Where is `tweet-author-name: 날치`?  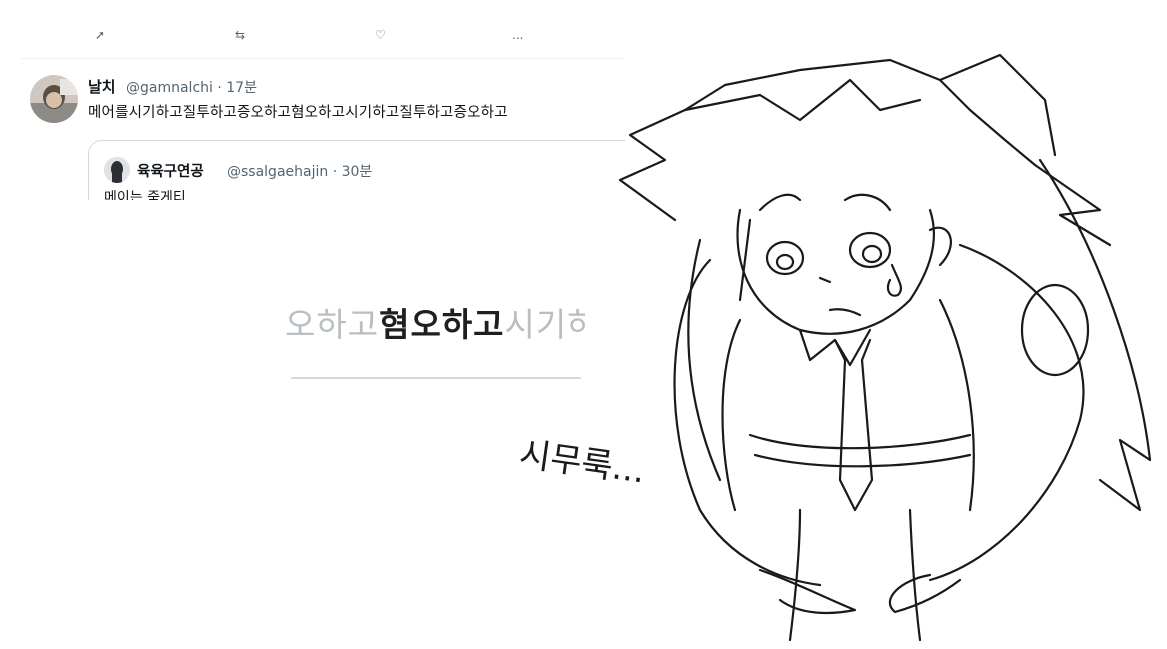 tweet-author-name: 날치 is located at coordinates (102, 86).